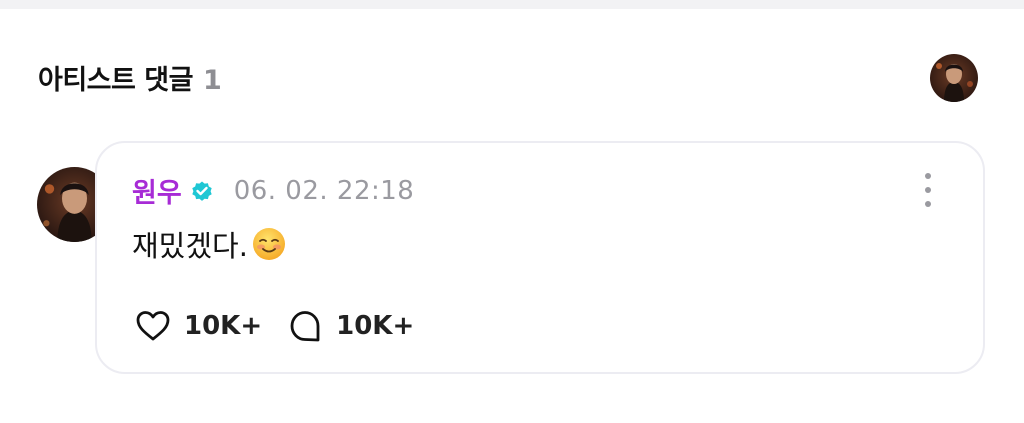 Image resolution: width=1024 pixels, height=423 pixels. I want to click on speech-bubble-icon, so click(305, 326).